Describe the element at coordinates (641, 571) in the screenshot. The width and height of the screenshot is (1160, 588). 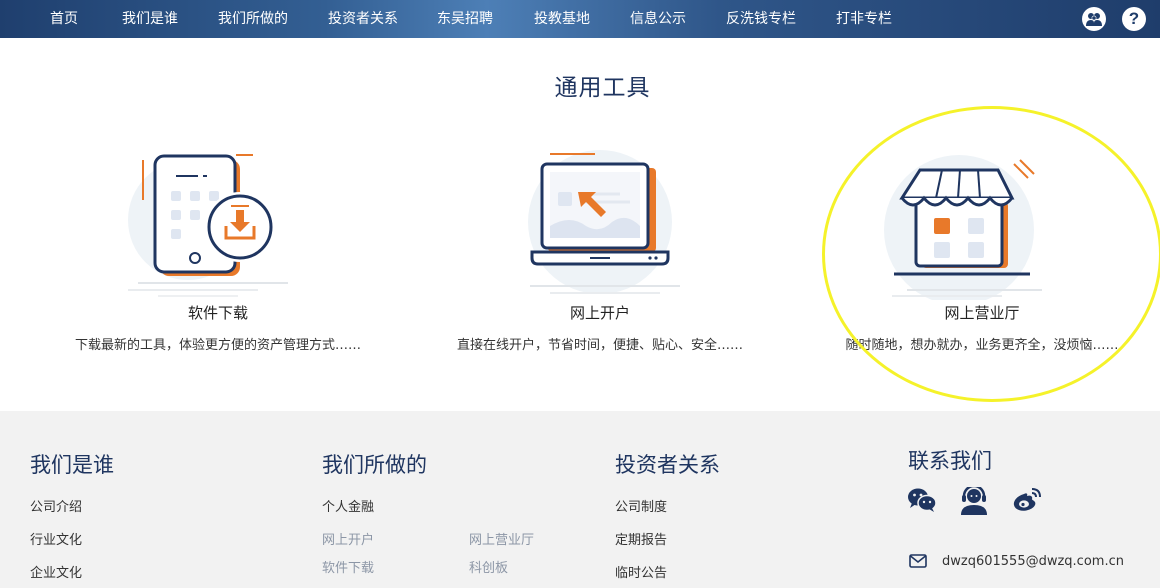
I see `footer-link-interim-announcements: 临时公告` at that location.